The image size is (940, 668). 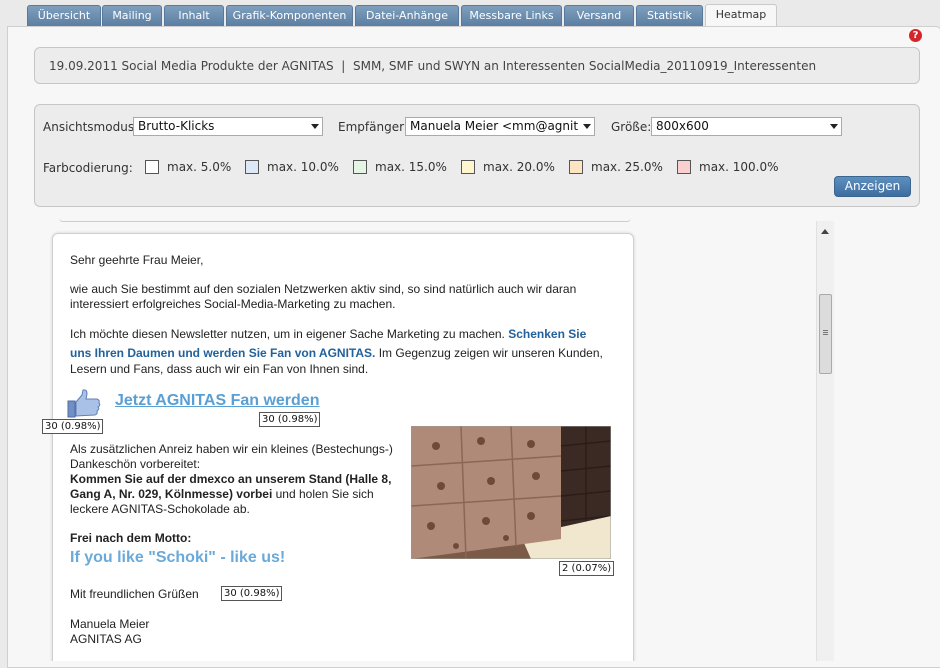 I want to click on size-label: Größe:, so click(x=631, y=127).